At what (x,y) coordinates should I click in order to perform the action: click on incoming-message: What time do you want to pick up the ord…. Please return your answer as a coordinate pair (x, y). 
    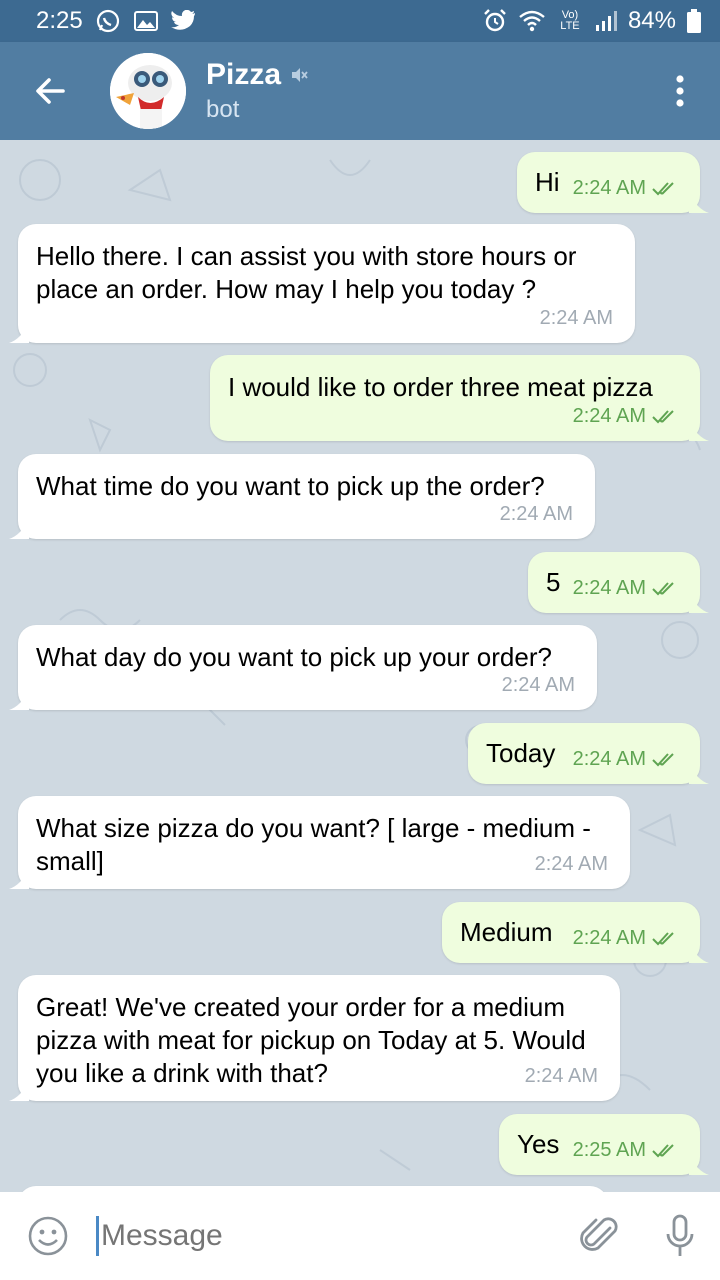
    Looking at the image, I should click on (302, 496).